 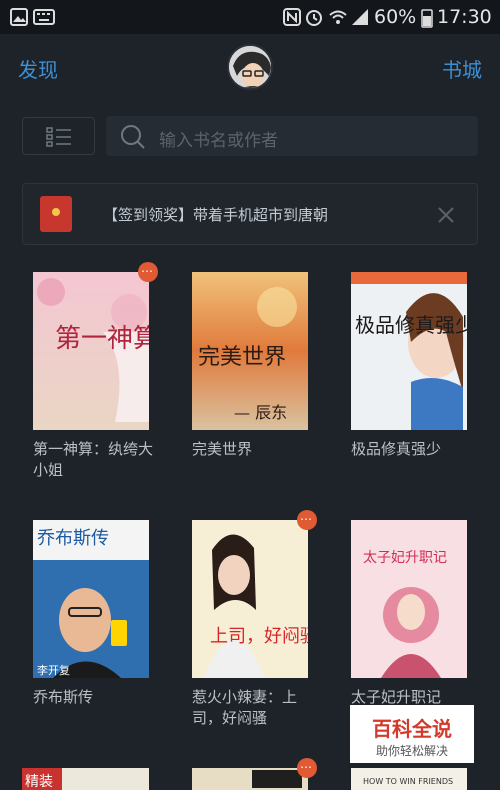 I want to click on cover-author: — 辰东, so click(x=260, y=412).